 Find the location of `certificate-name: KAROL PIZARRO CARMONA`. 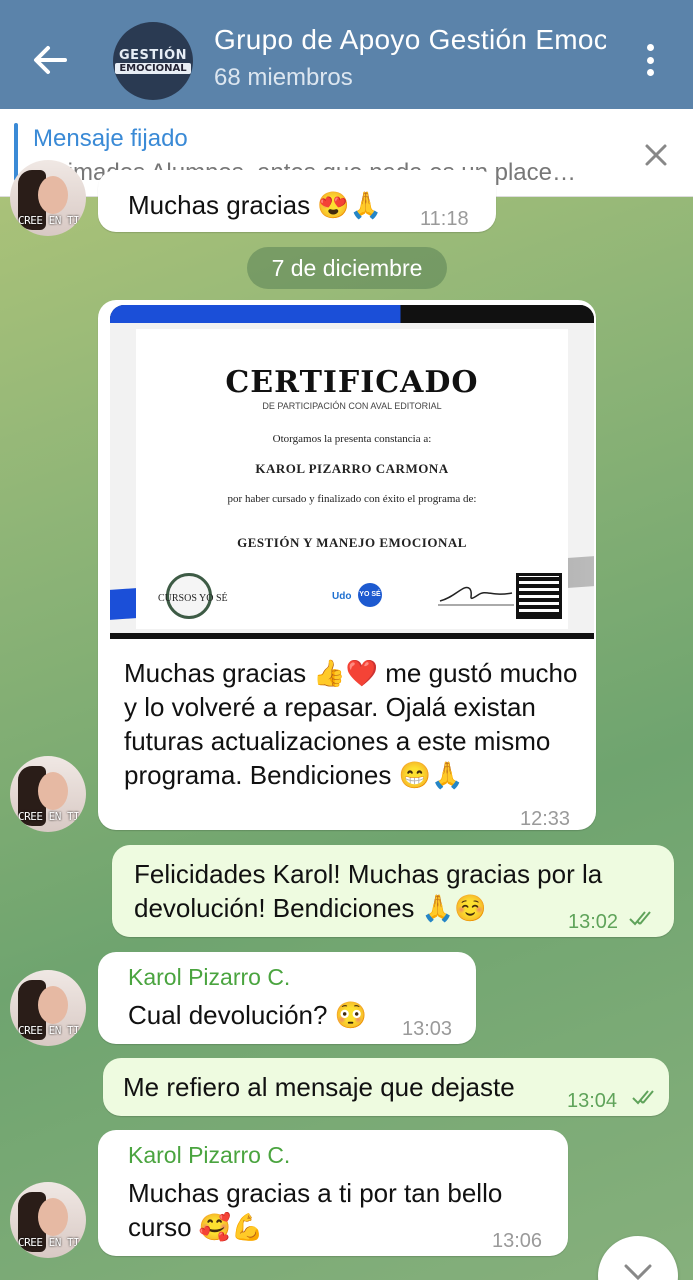

certificate-name: KAROL PIZARRO CARMONA is located at coordinates (352, 468).